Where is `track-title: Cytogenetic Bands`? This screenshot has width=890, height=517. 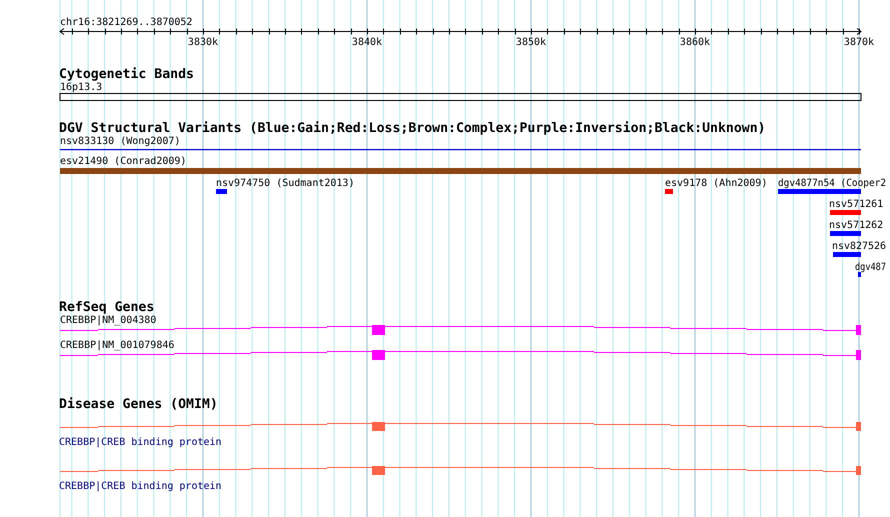 track-title: Cytogenetic Bands is located at coordinates (126, 74).